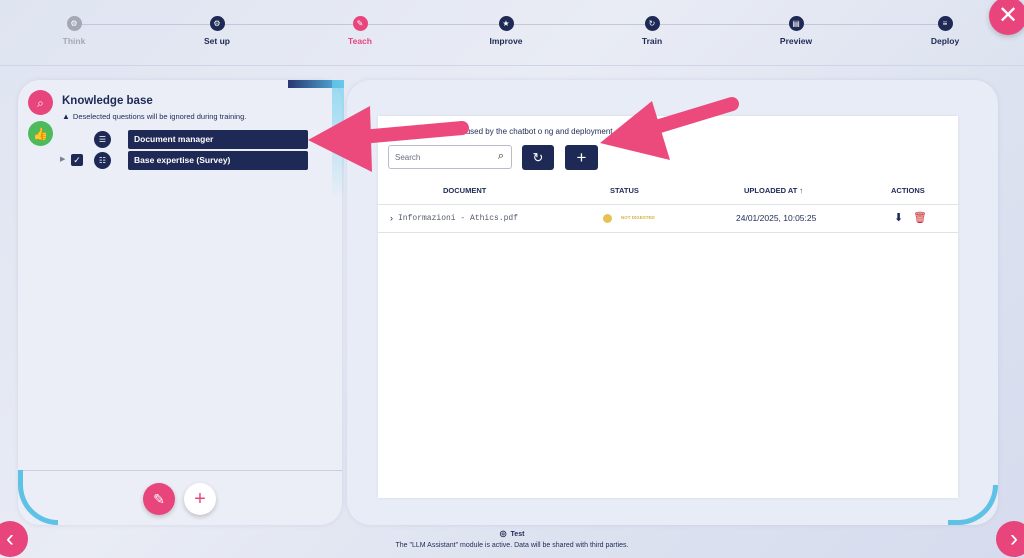  I want to click on step-teach: ✎ Teach, so click(360, 31).